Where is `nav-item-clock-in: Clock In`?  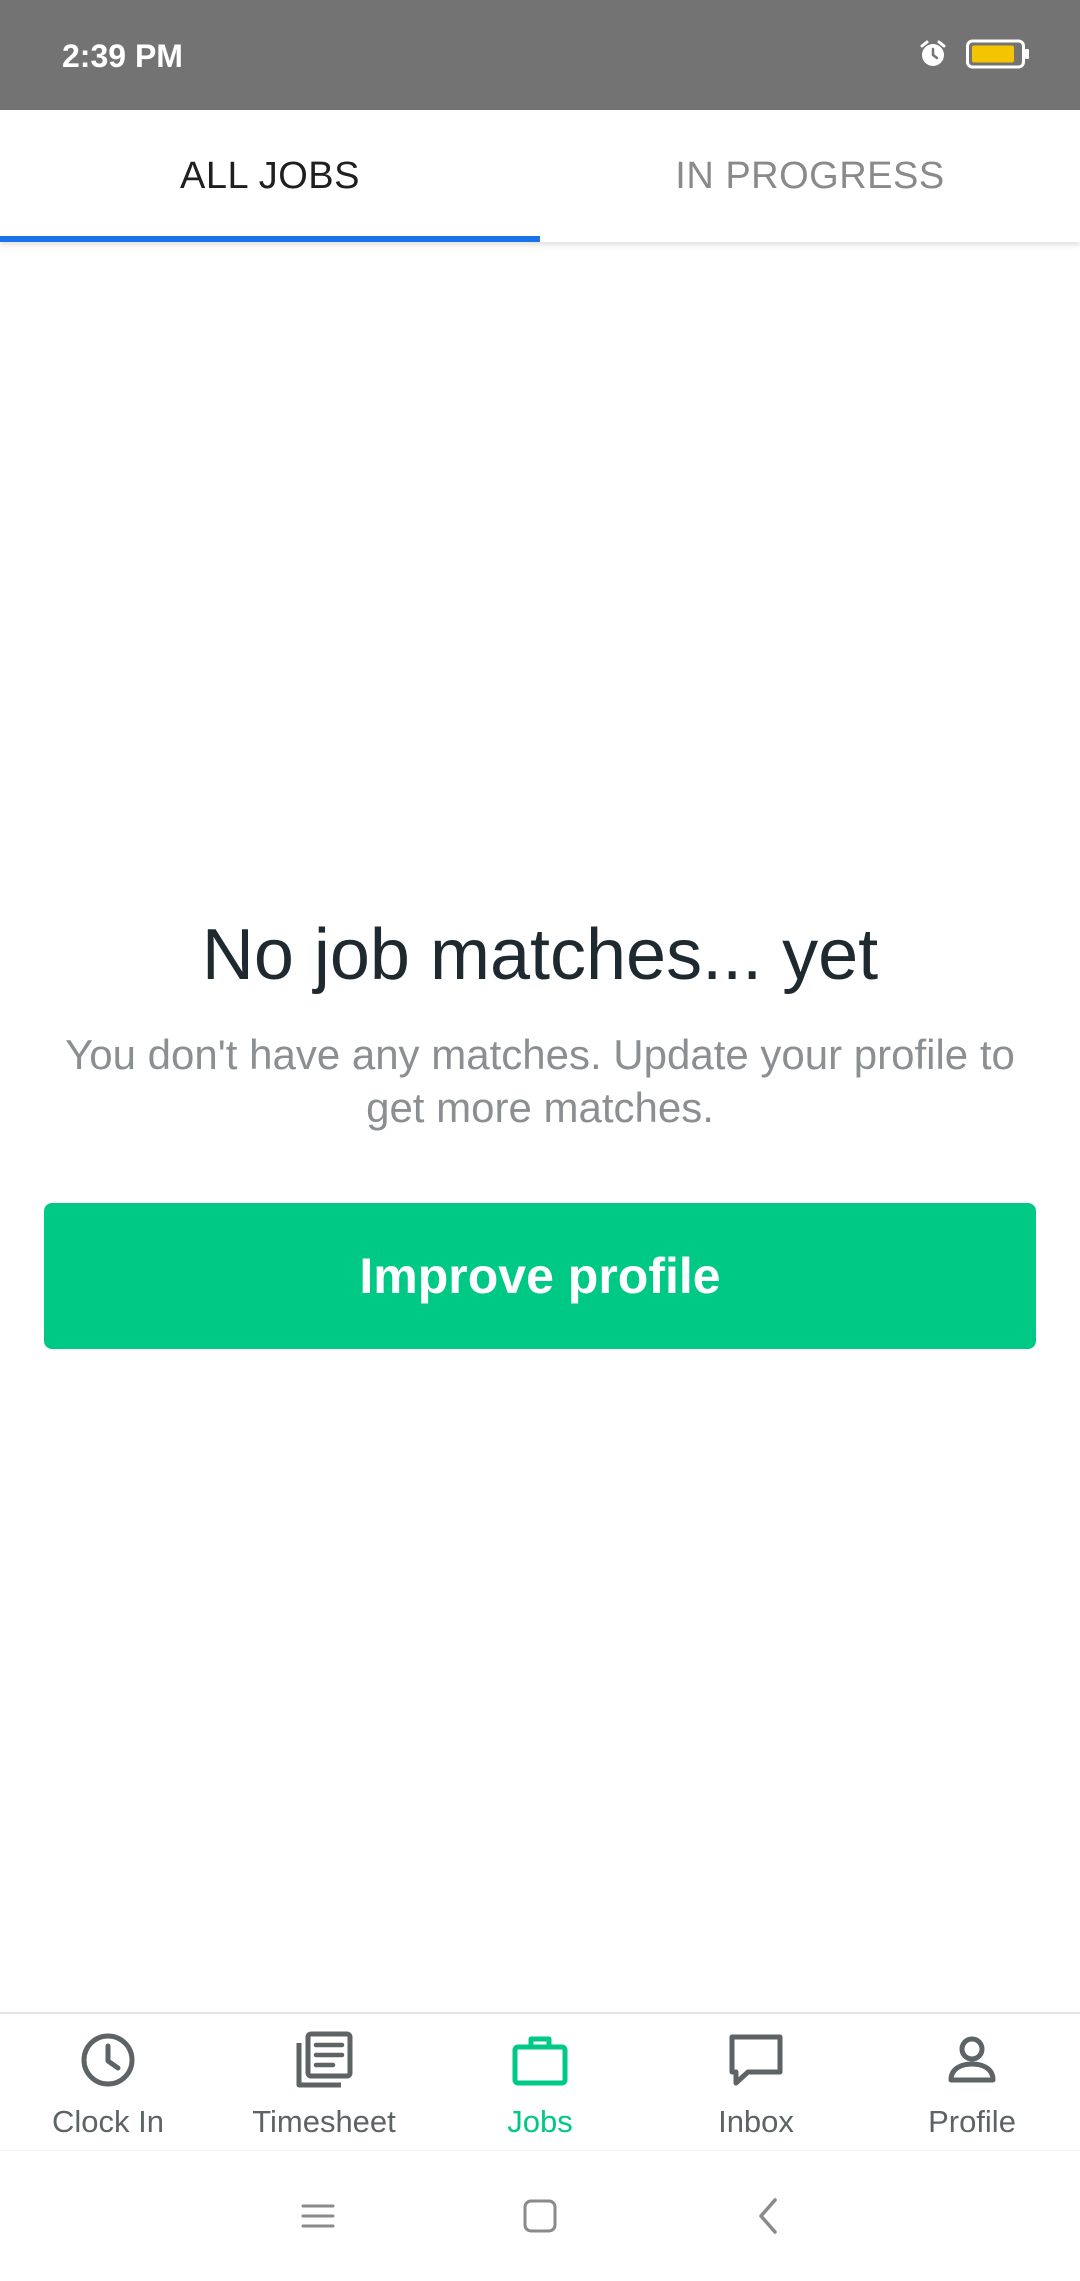
nav-item-clock-in: Clock In is located at coordinates (108, 2083).